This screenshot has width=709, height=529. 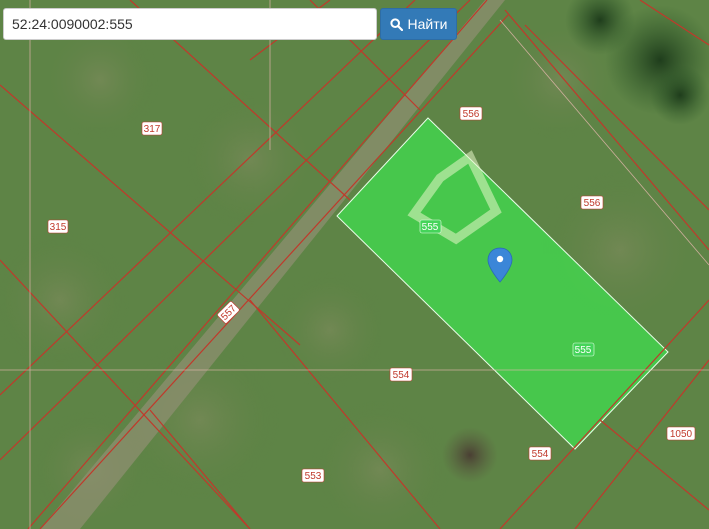 I want to click on parcel-label-315: 315, so click(x=58, y=226).